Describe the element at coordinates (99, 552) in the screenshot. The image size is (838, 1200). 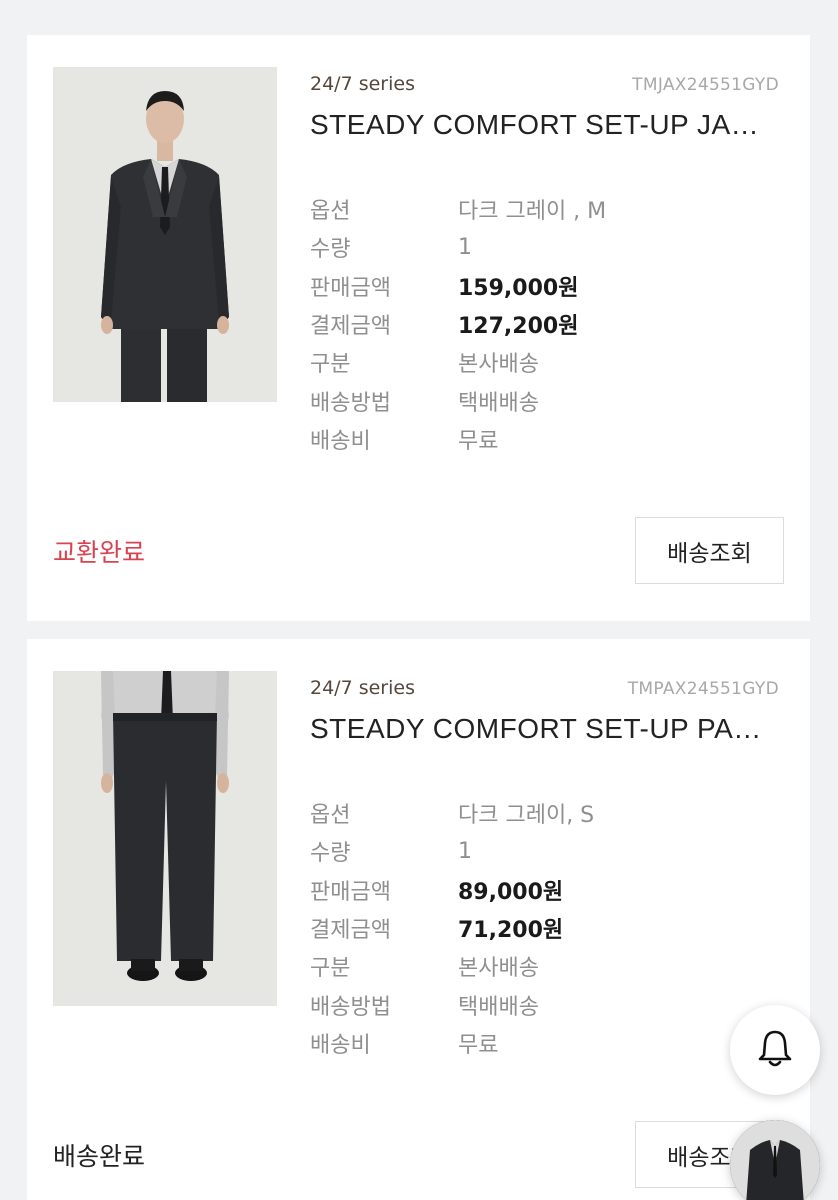
I see `order-status: 교환완료` at that location.